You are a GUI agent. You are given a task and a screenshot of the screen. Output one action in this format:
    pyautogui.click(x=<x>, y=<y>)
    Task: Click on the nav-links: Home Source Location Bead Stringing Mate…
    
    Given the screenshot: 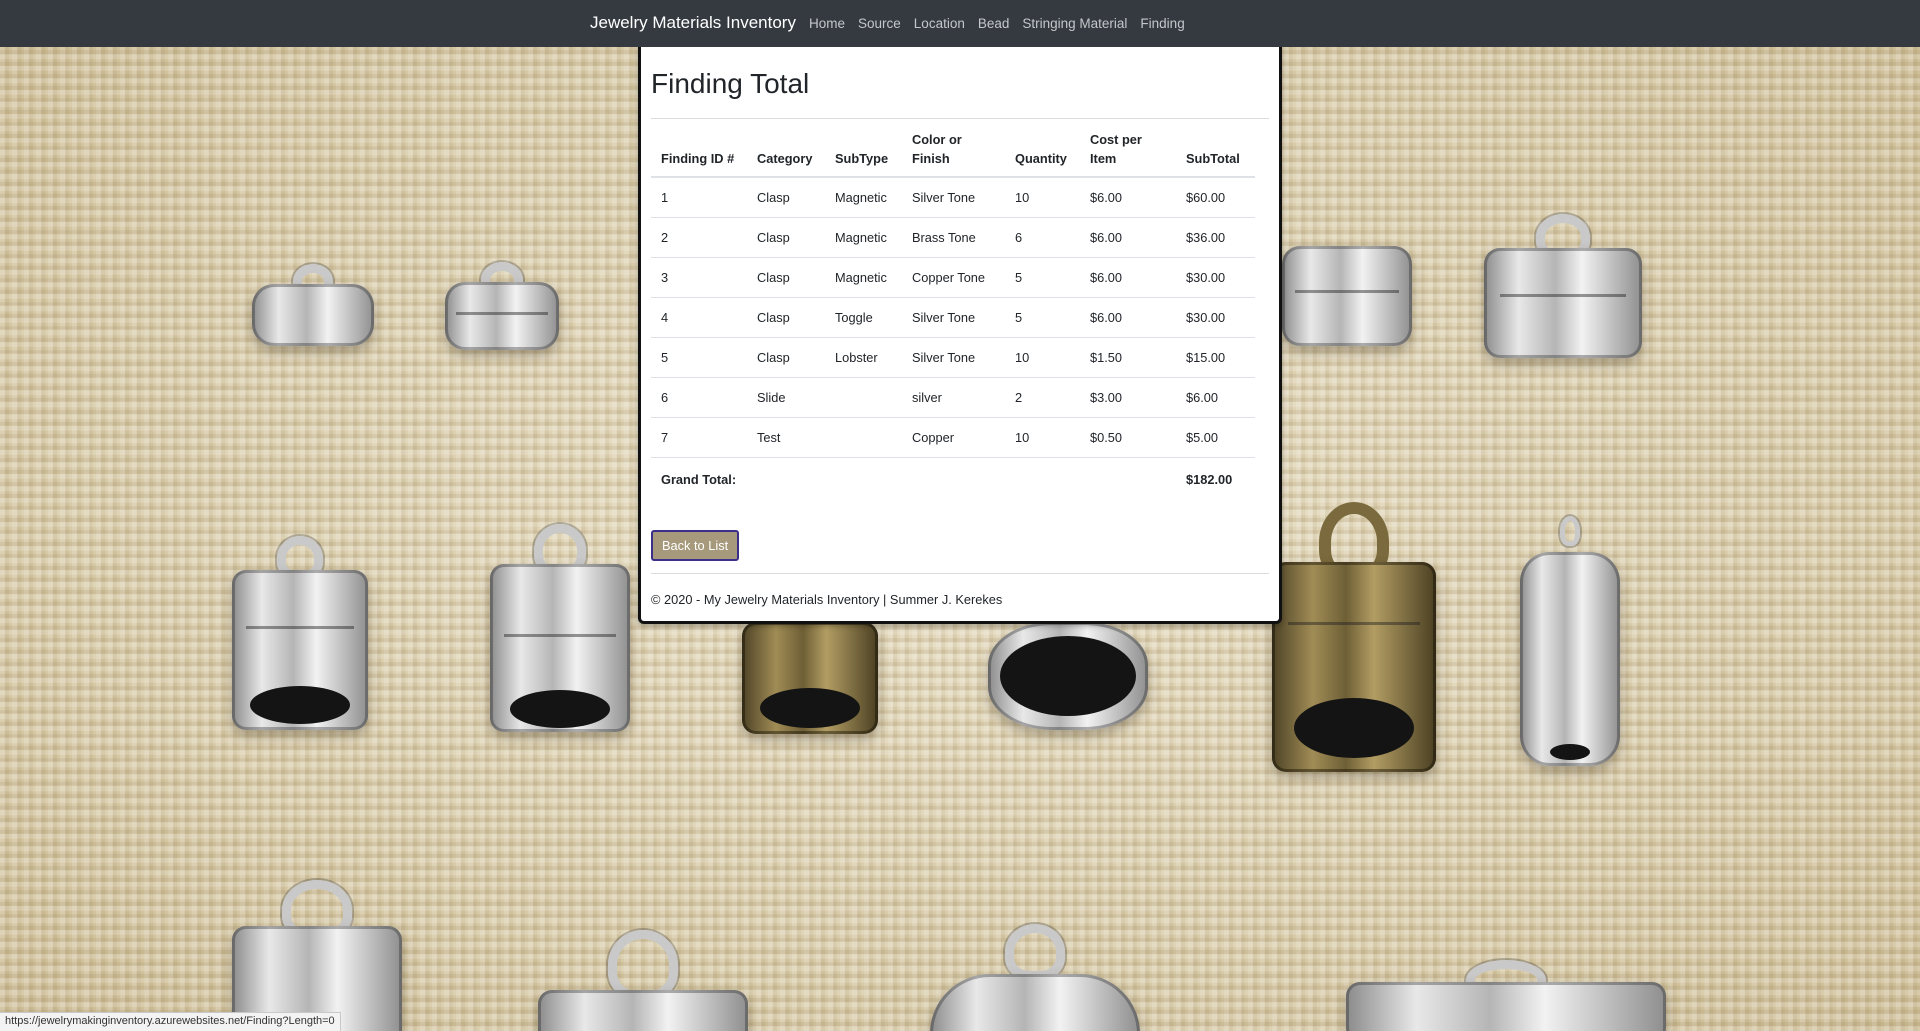 What is the action you would take?
    pyautogui.click(x=997, y=23)
    